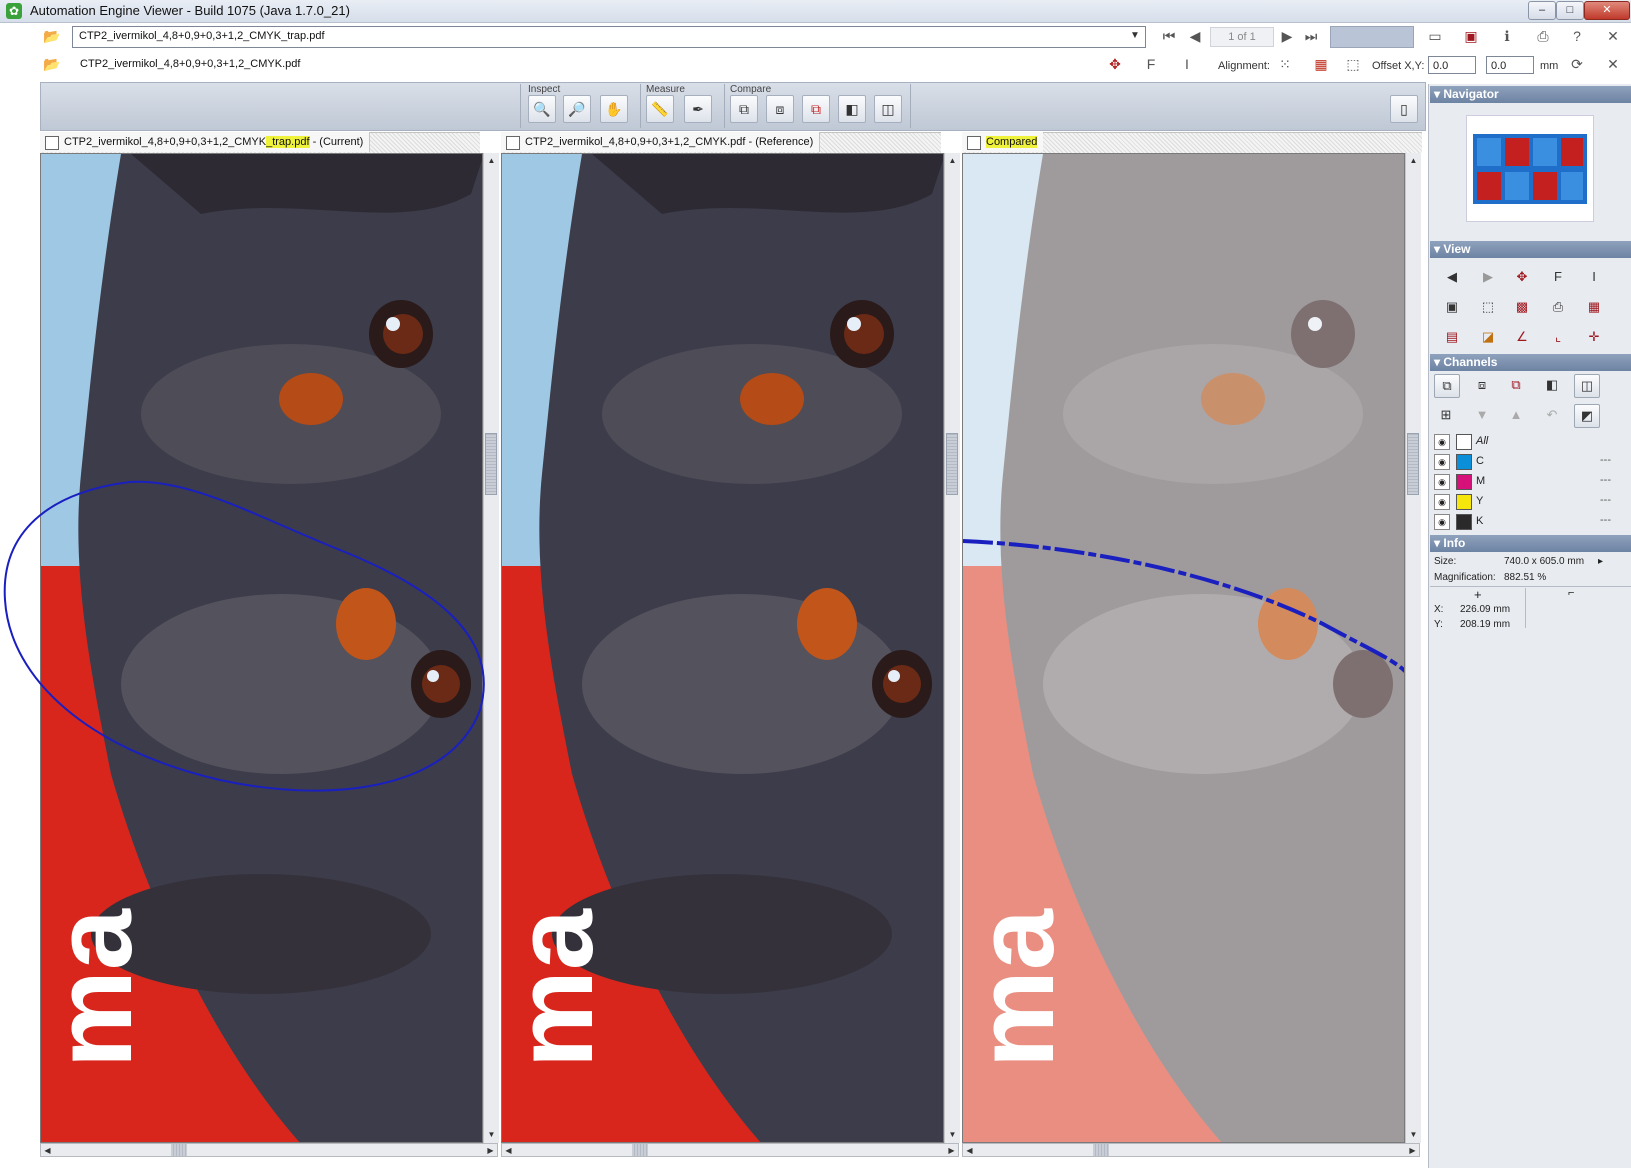  I want to click on info-icon: ℹ, so click(1507, 36).